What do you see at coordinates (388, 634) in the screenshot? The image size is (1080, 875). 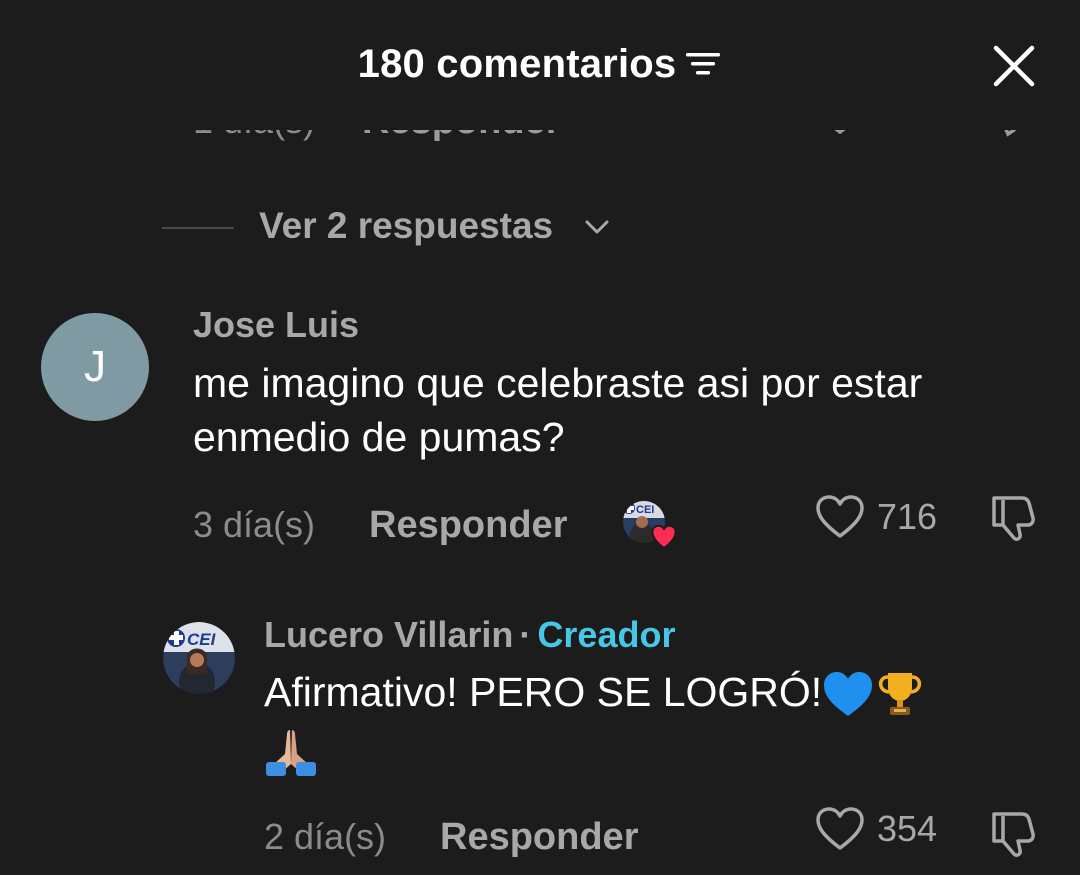 I see `comment-username: Lucero Villarin` at bounding box center [388, 634].